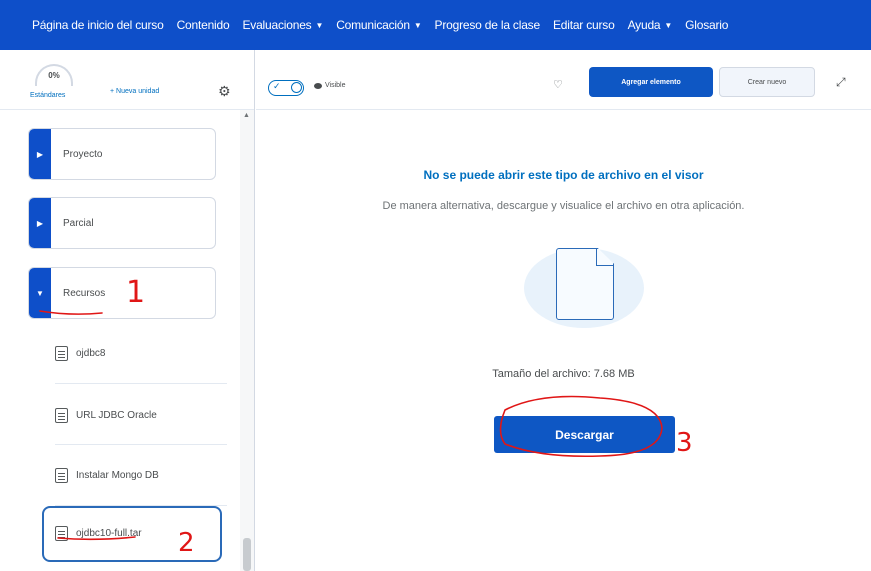  Describe the element at coordinates (644, 25) in the screenshot. I see `nav-label: Ayuda` at that location.